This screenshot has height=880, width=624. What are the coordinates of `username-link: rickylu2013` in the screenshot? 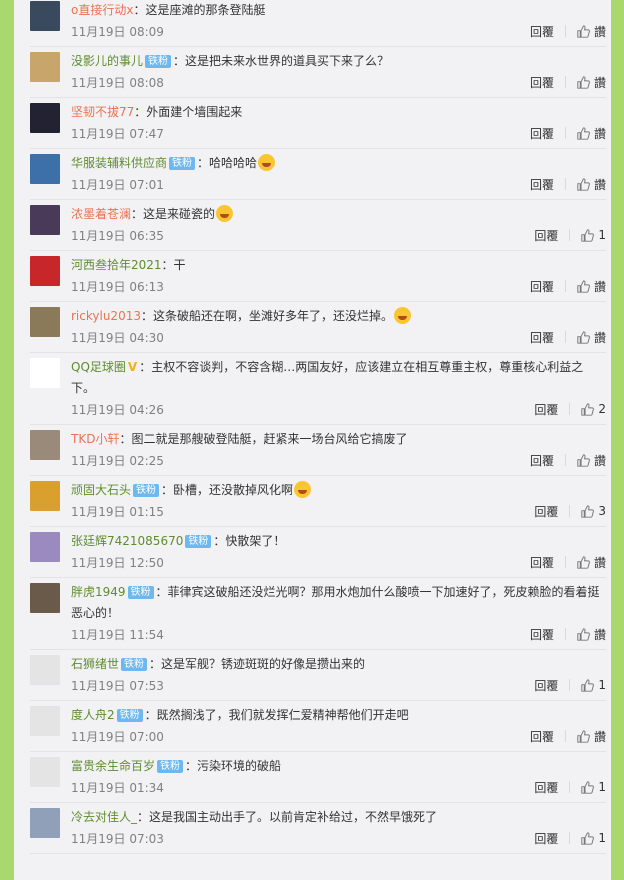 It's located at (106, 316).